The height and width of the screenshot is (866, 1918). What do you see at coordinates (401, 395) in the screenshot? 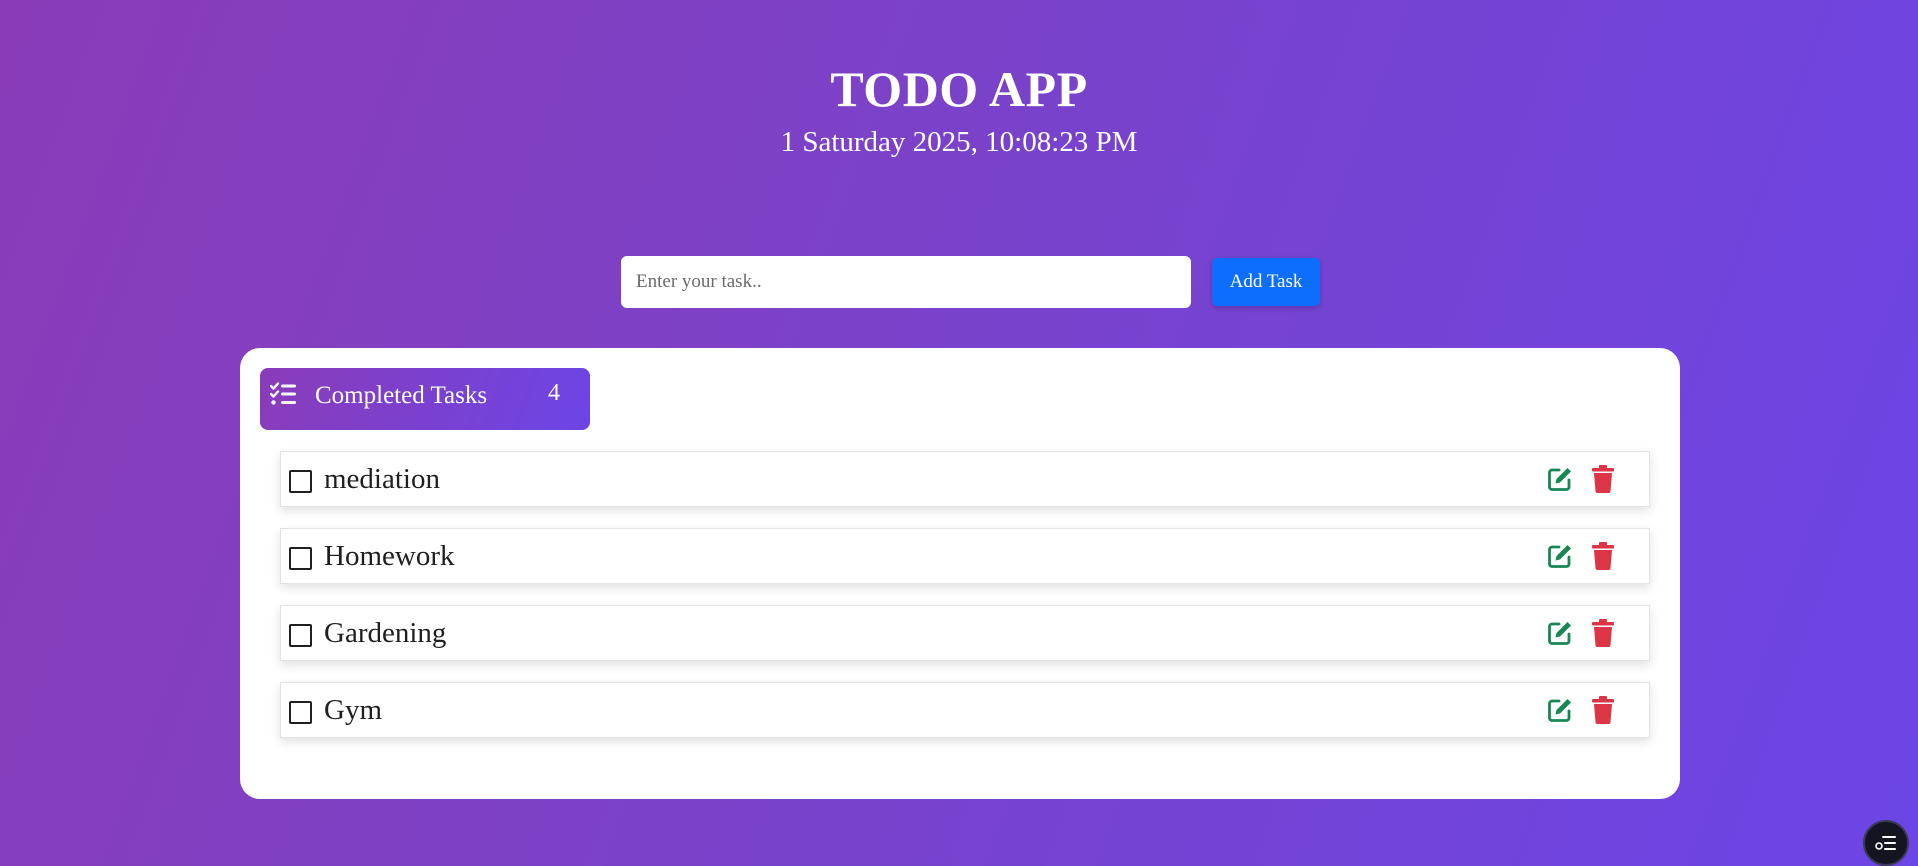
I see `completed-tasks-label: Completed Tasks` at bounding box center [401, 395].